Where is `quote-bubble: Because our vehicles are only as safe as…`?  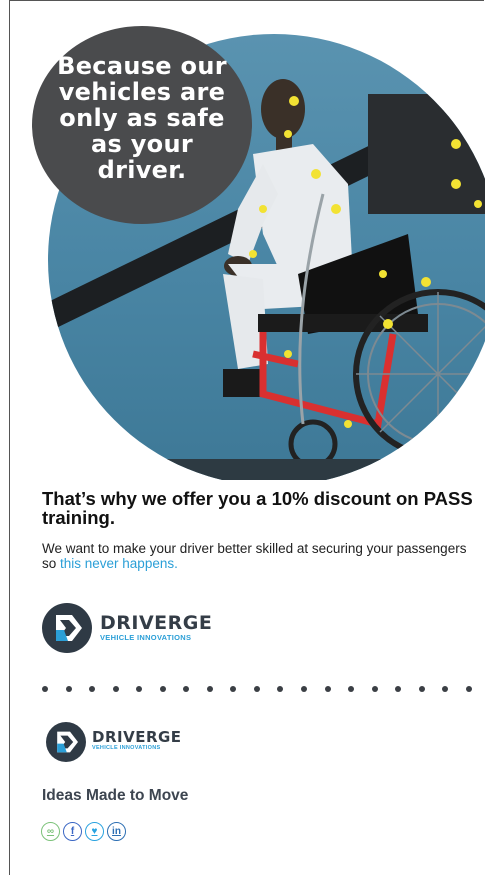
quote-bubble: Because our vehicles are only as safe as… is located at coordinates (142, 125).